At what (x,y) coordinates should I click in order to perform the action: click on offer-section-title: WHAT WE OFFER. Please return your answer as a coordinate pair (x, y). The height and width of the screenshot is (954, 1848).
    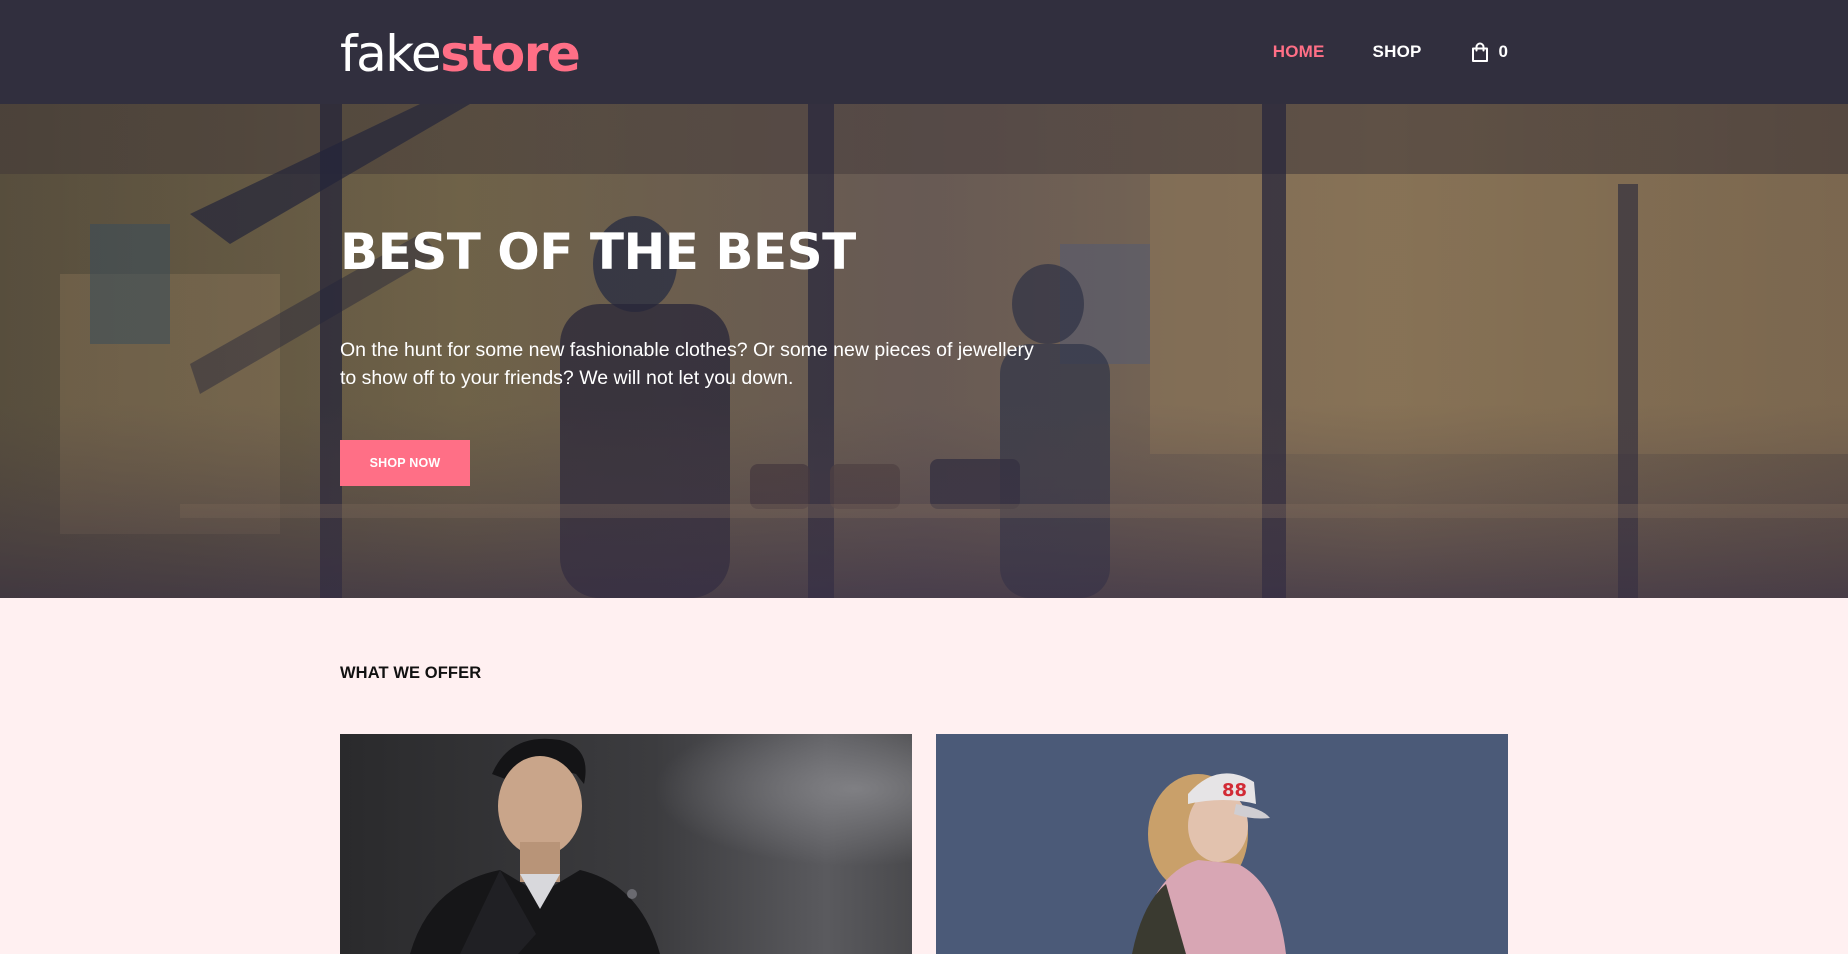
    Looking at the image, I should click on (411, 673).